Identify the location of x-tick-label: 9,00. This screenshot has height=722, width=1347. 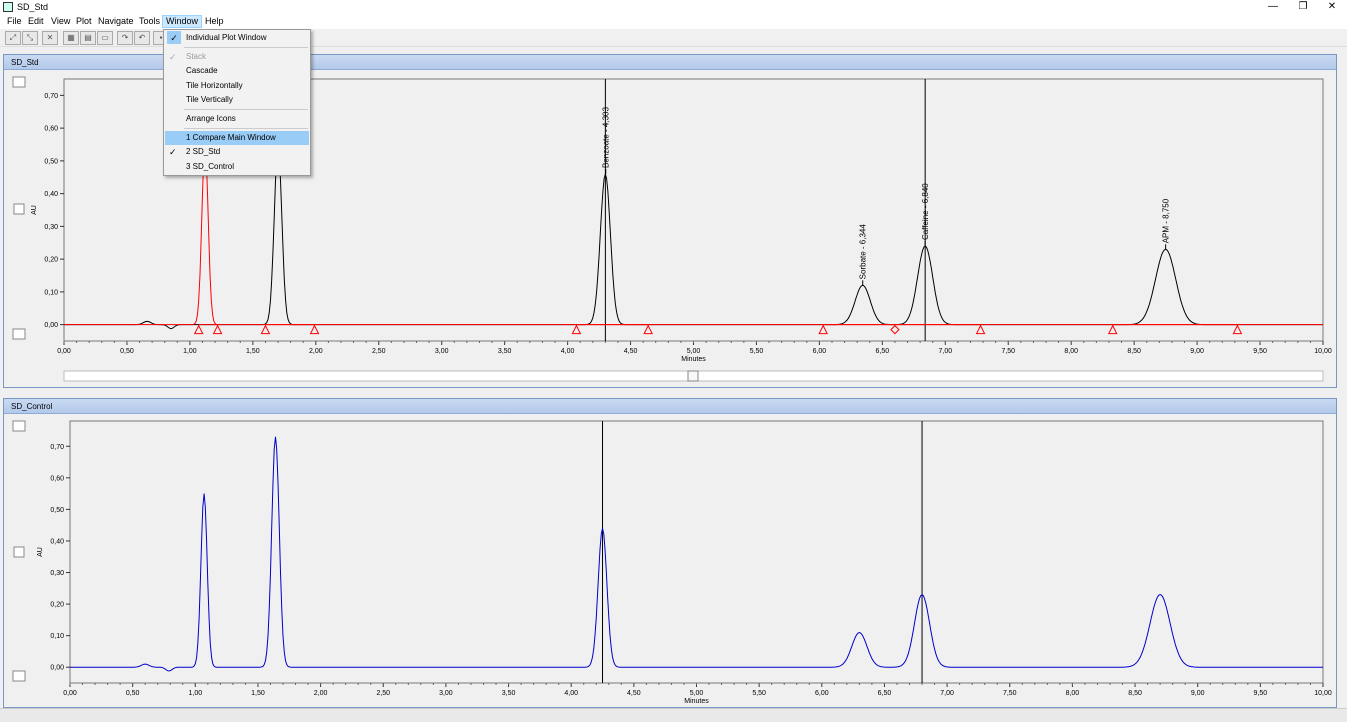
(1197, 351).